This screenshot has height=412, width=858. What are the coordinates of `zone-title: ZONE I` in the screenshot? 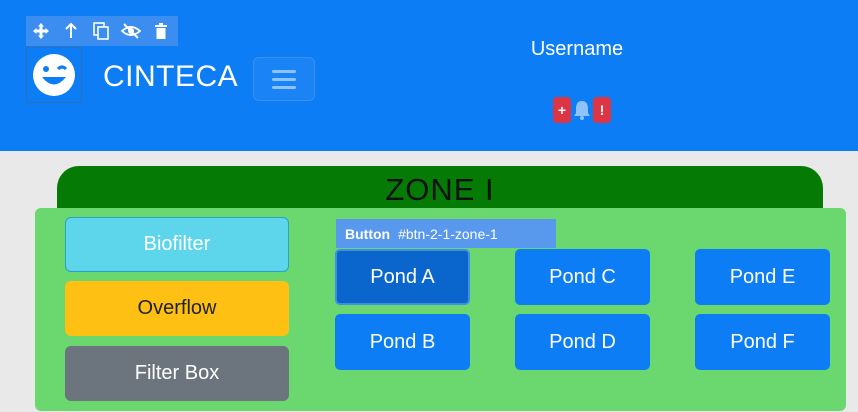 It's located at (440, 189).